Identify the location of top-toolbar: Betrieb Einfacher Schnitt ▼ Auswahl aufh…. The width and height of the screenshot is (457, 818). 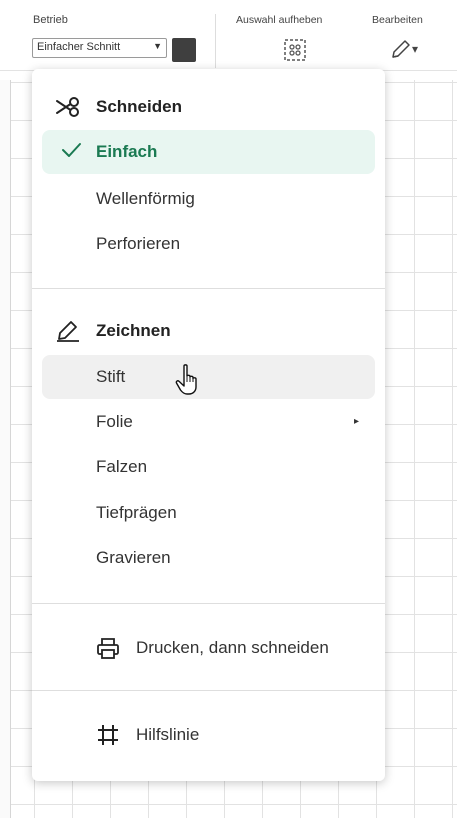
(228, 35).